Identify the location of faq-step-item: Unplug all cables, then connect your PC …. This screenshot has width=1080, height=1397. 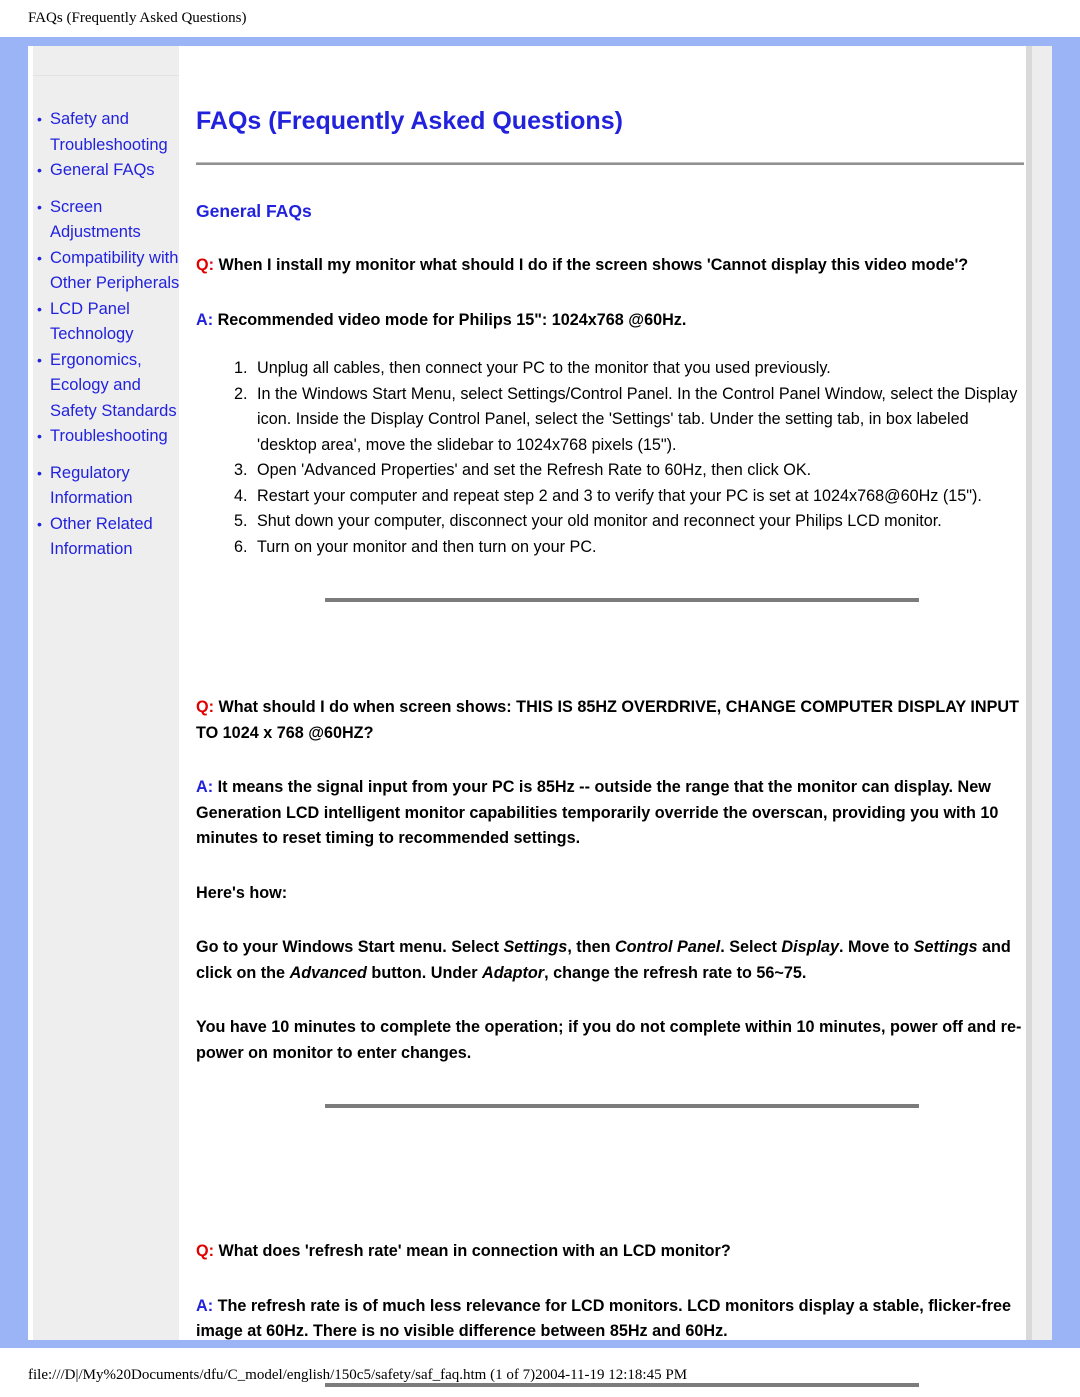
(638, 369).